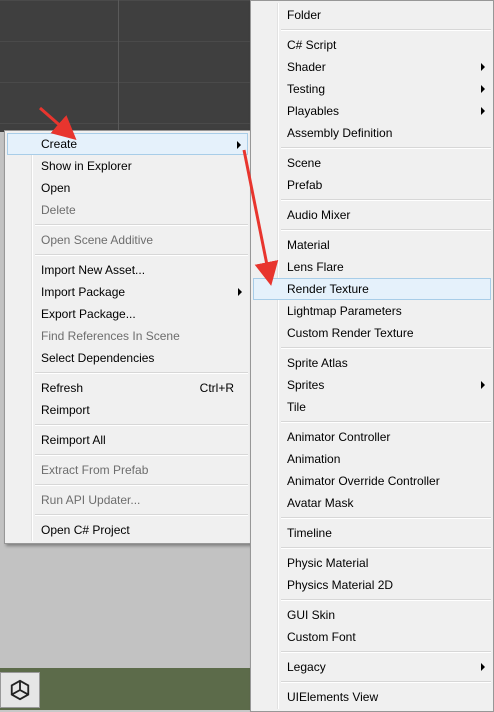  What do you see at coordinates (340, 133) in the screenshot?
I see `menu-item-label: Assembly Definition` at bounding box center [340, 133].